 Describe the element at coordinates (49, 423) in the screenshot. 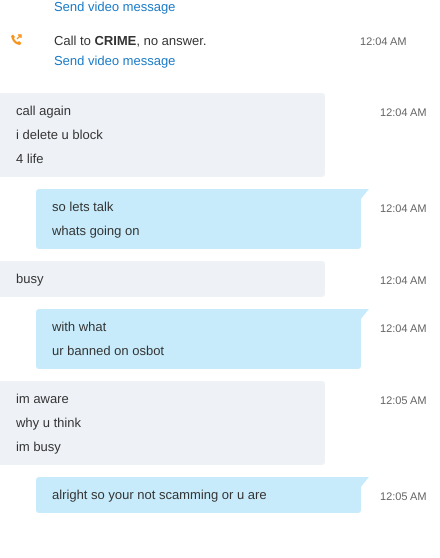

I see `message-text: why u think` at that location.